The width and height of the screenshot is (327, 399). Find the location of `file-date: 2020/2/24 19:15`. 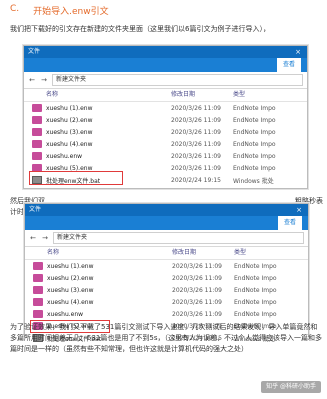

file-date: 2020/2/24 19:15 is located at coordinates (196, 180).